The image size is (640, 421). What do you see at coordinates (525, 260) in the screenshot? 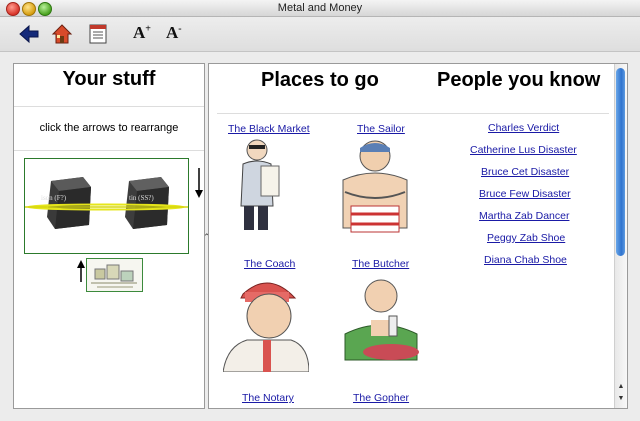
I see `person-link: Diana Chab Shoe` at bounding box center [525, 260].